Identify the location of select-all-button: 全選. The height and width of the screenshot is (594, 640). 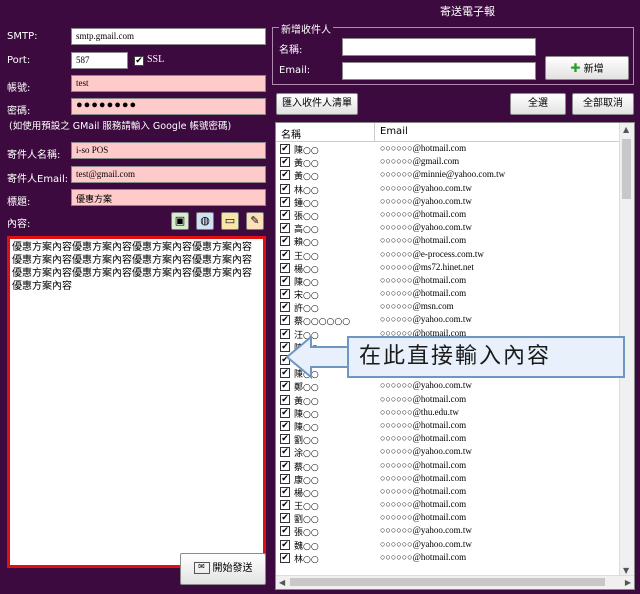
(538, 104).